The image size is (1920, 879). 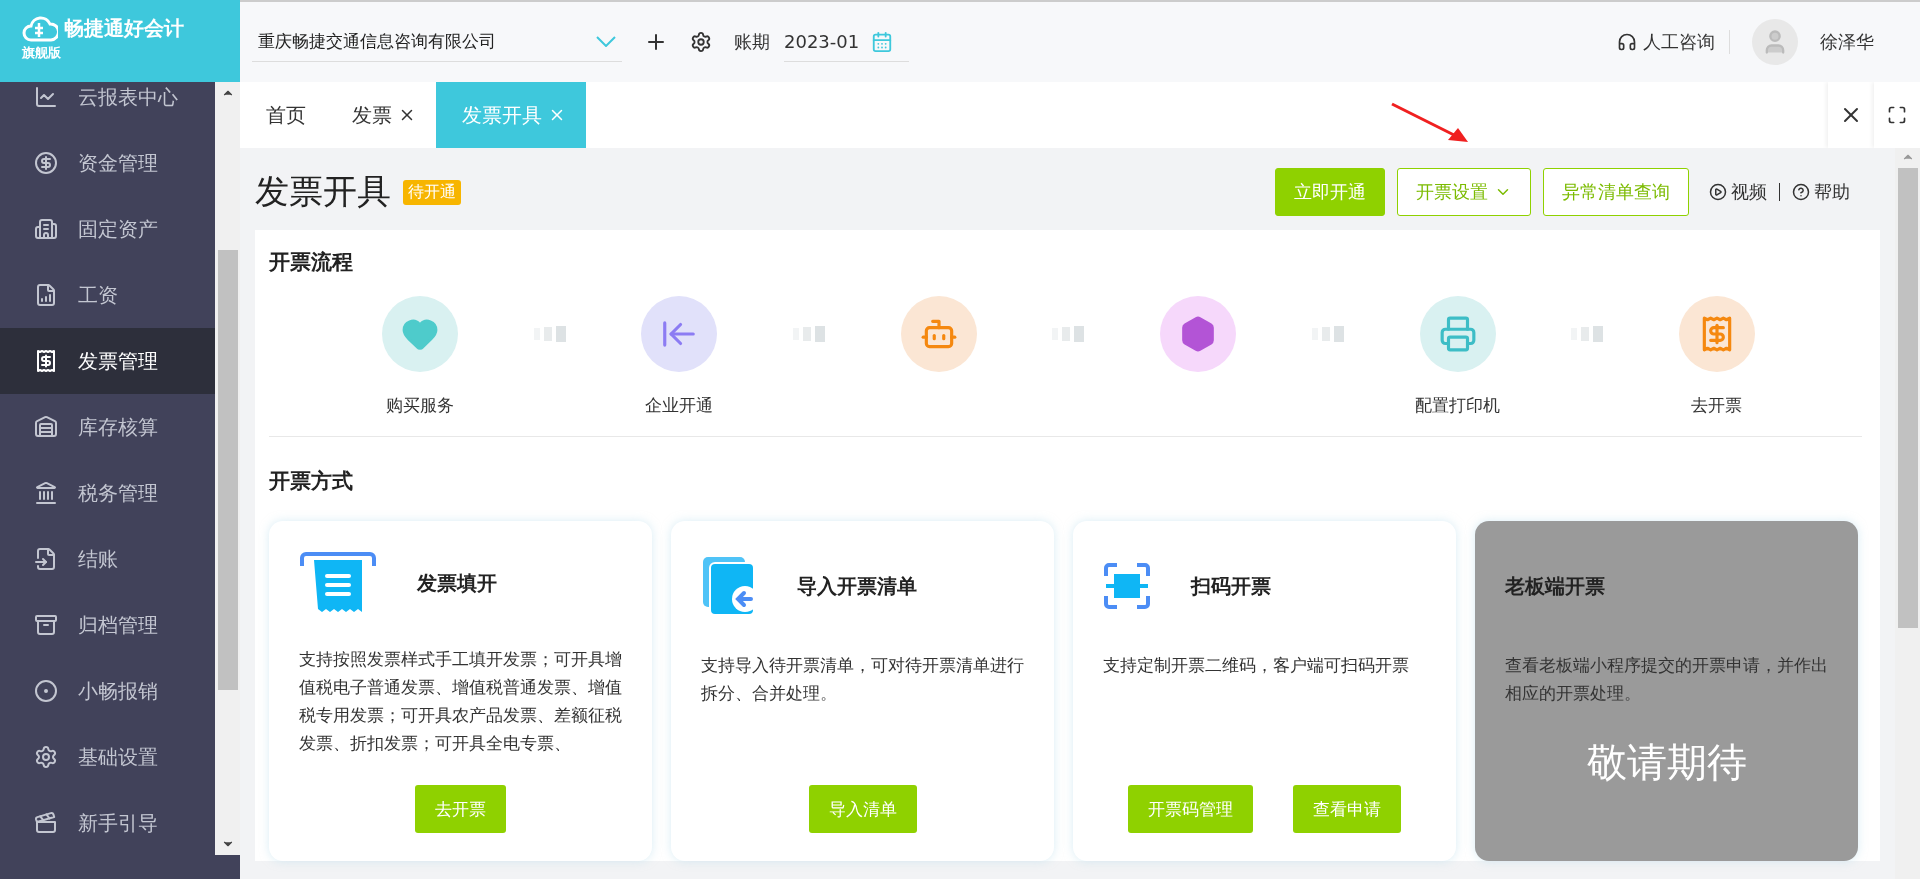 I want to click on sidebar-item: 资金管理, so click(x=107, y=163).